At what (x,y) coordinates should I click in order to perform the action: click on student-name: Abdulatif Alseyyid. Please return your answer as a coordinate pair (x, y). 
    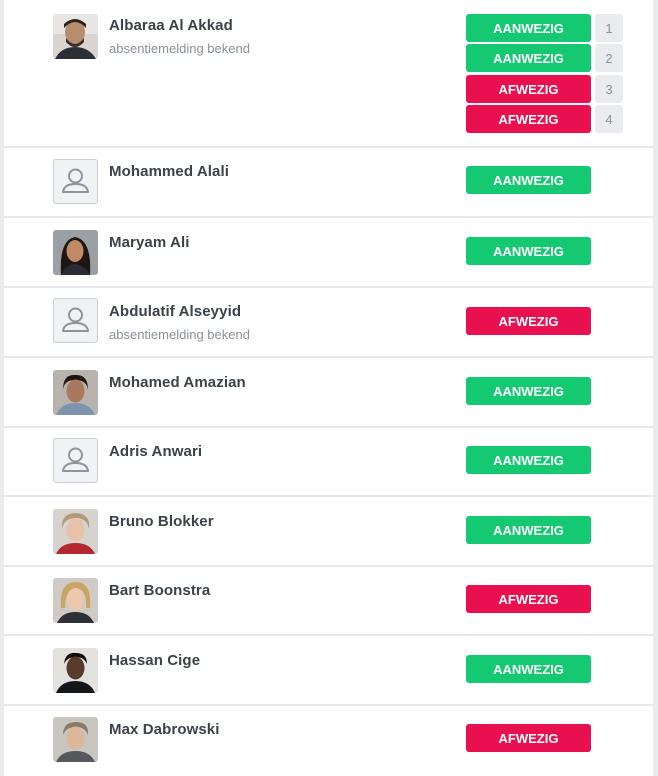
    Looking at the image, I should click on (175, 311).